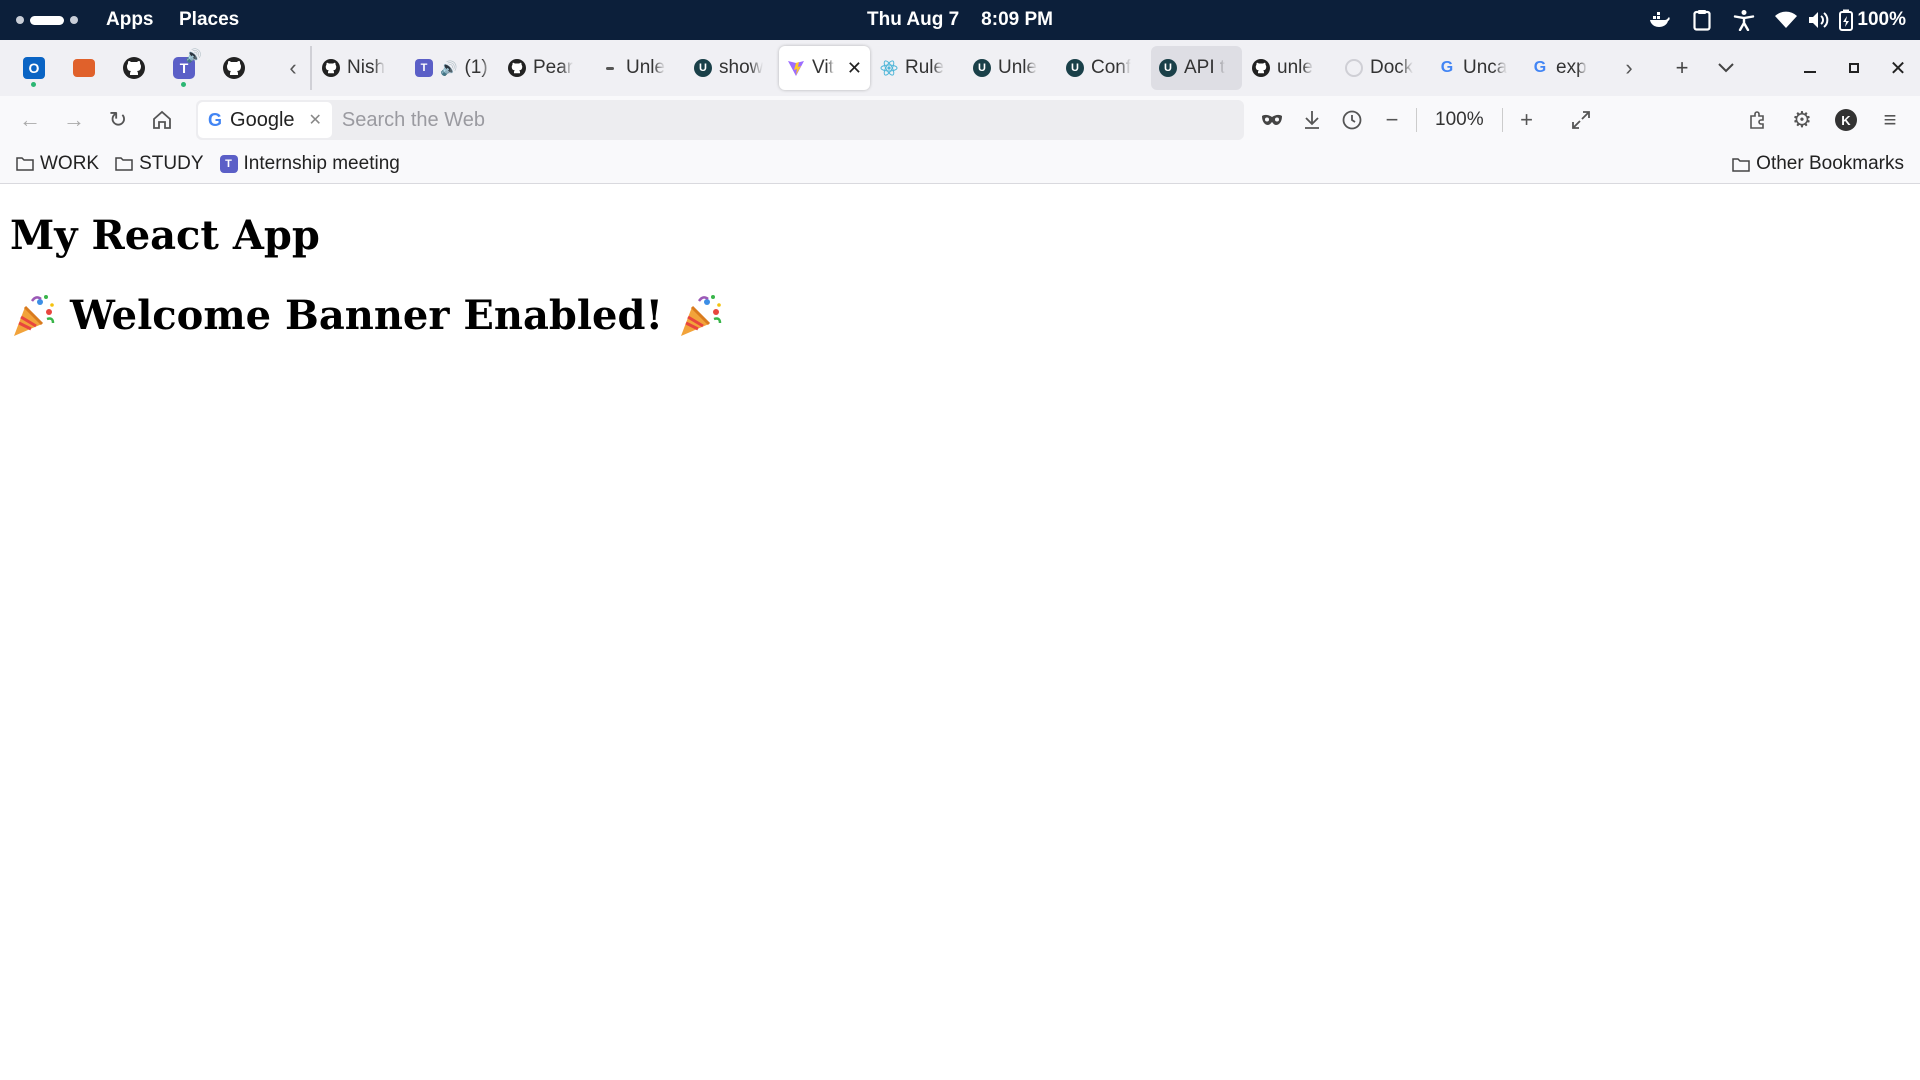 This screenshot has height=1080, width=1920. I want to click on search-engine-chip: G Google ✕, so click(265, 120).